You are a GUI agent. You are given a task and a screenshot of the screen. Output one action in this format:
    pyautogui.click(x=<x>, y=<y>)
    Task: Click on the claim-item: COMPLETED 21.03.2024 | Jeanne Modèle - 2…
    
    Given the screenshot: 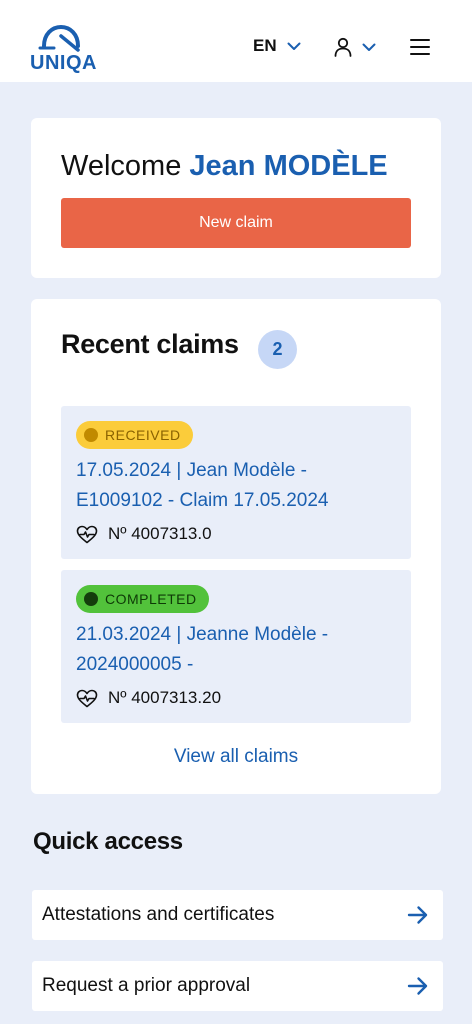 What is the action you would take?
    pyautogui.click(x=236, y=646)
    